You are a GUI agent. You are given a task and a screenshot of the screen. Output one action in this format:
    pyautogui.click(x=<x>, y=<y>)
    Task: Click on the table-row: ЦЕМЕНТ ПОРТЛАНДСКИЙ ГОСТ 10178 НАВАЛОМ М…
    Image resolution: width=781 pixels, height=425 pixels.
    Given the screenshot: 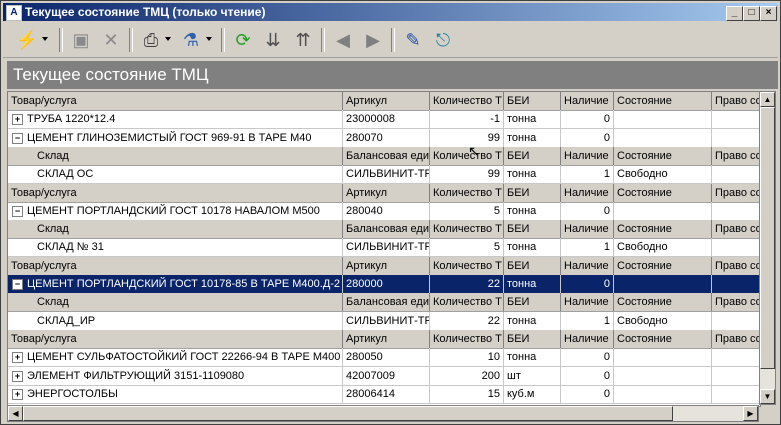 What is the action you would take?
    pyautogui.click(x=384, y=211)
    